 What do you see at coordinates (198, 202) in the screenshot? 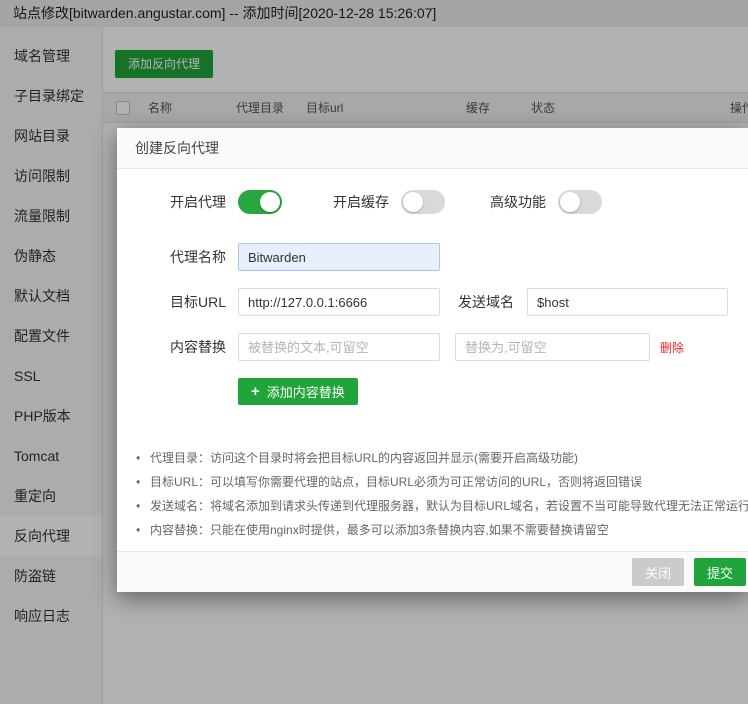
I see `enable-proxy-label: 开启代理` at bounding box center [198, 202].